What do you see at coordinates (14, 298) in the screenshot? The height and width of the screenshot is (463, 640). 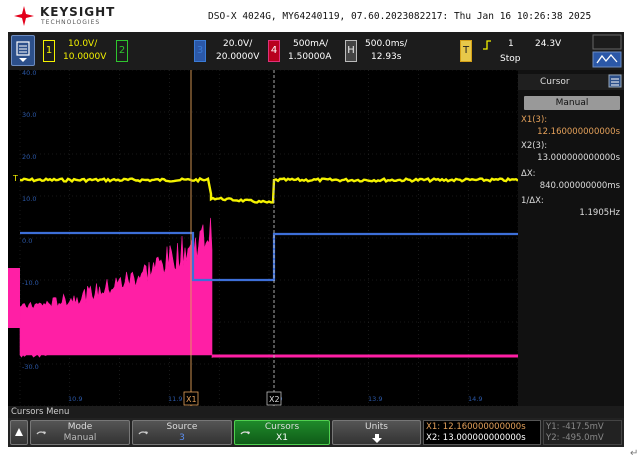 I see `channel-4-waveform-segment` at bounding box center [14, 298].